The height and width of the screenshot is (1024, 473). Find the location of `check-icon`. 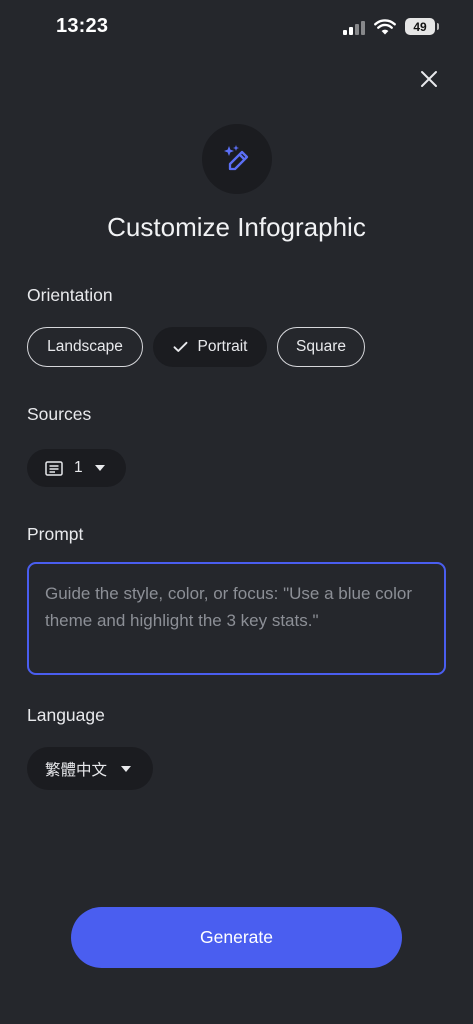

check-icon is located at coordinates (180, 347).